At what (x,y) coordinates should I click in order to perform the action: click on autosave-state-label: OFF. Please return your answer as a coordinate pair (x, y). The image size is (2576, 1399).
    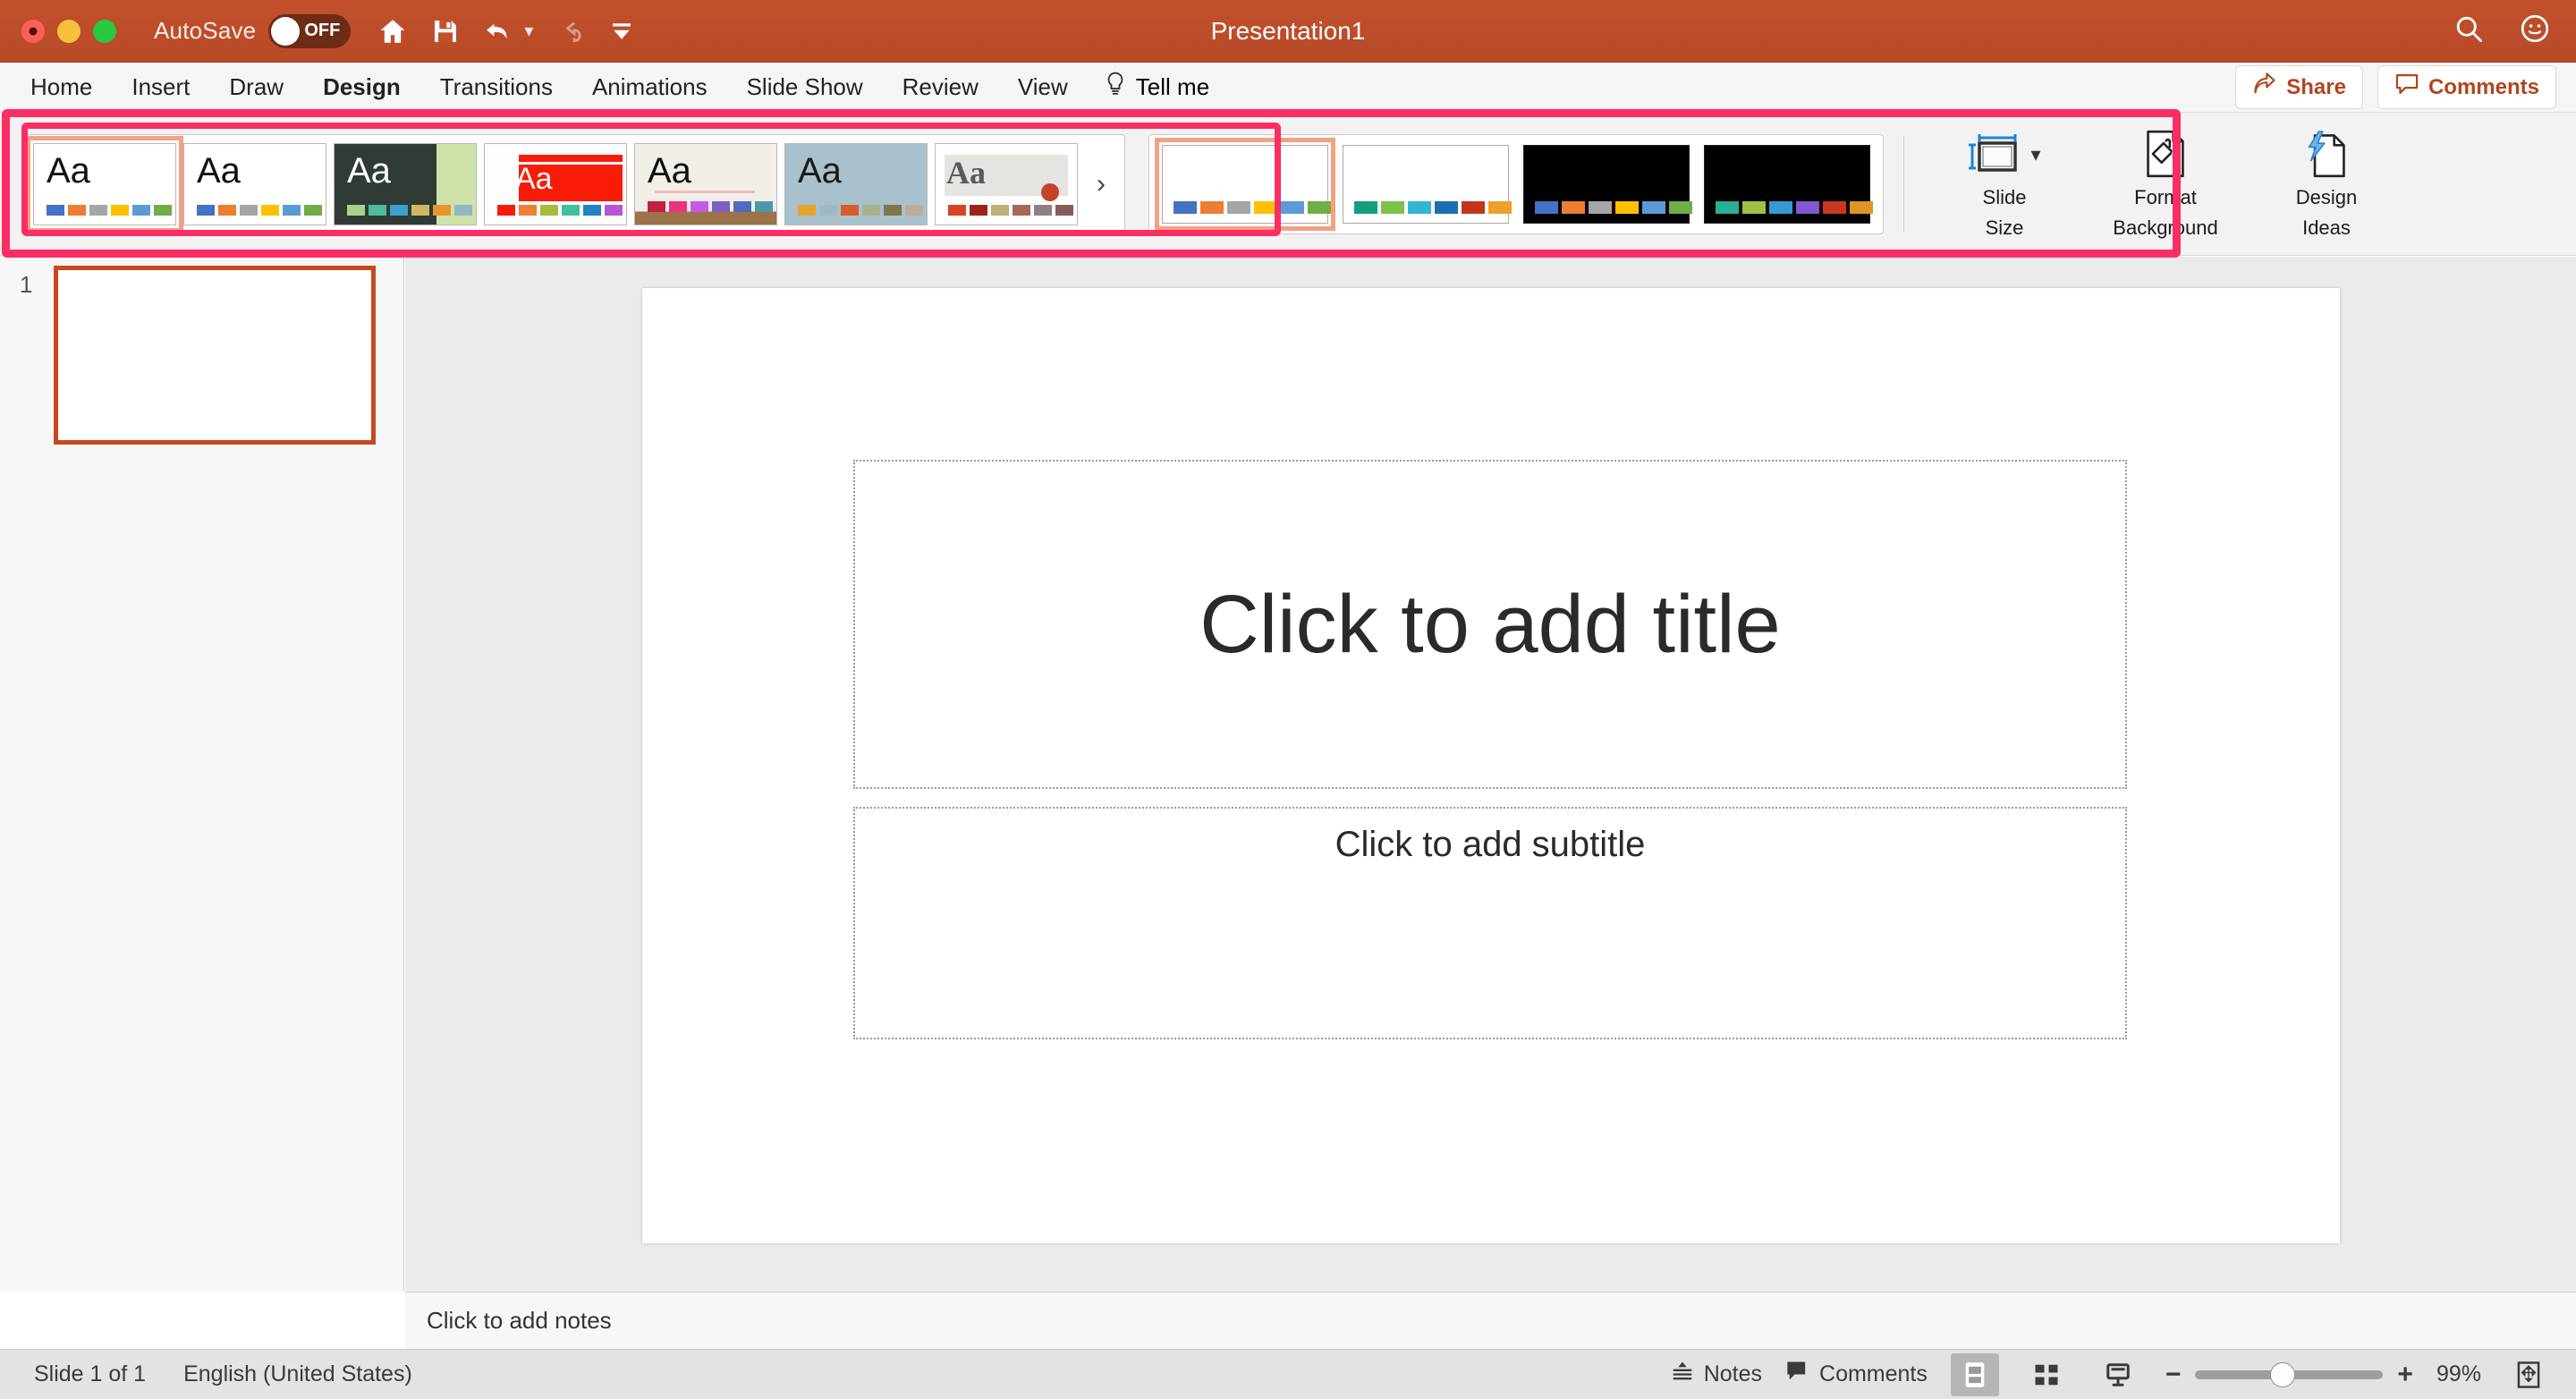
    Looking at the image, I should click on (322, 30).